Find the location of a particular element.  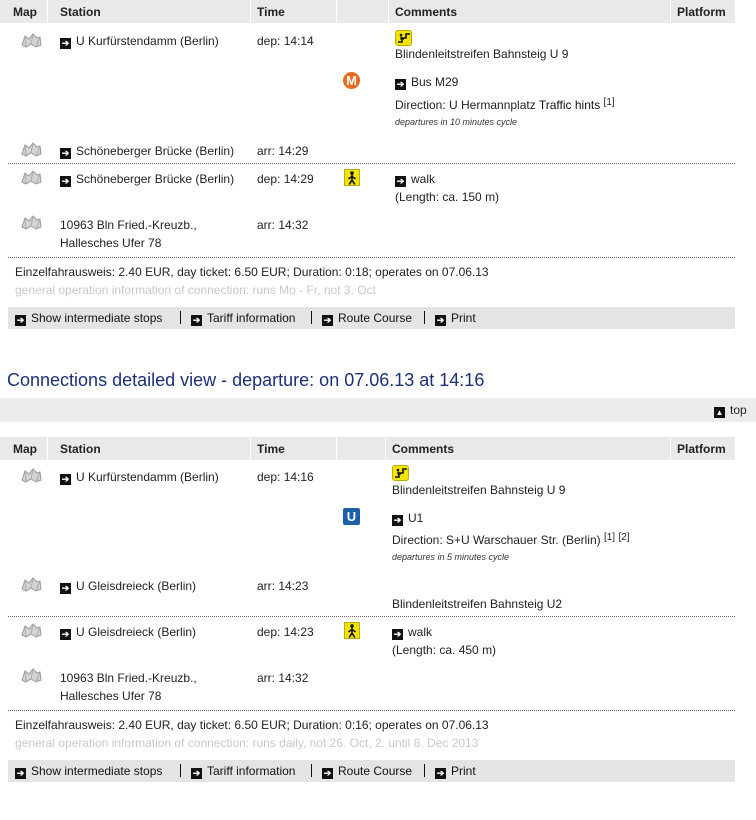

ubahn-icon: U is located at coordinates (351, 516).